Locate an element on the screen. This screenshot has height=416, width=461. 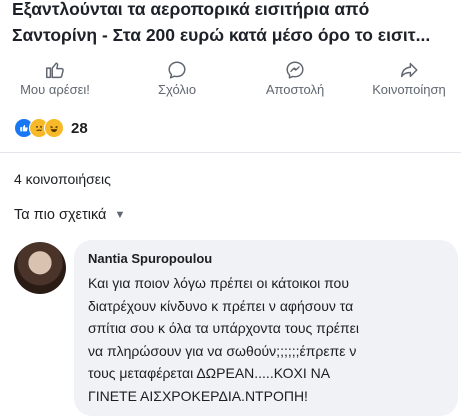
haha-reaction-icon is located at coordinates (54, 128).